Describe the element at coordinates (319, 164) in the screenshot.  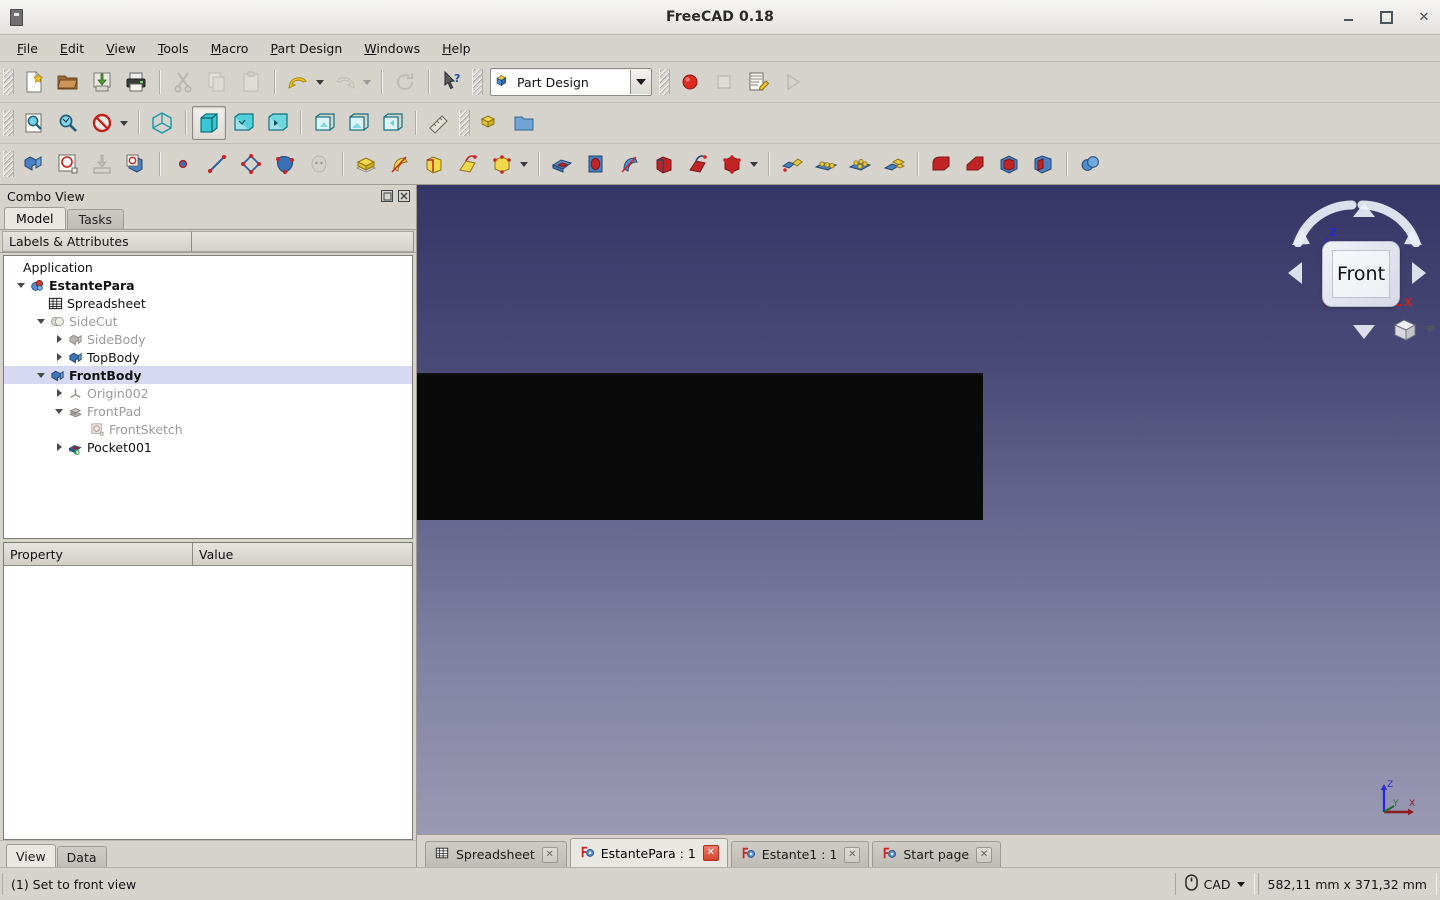
I see `sub-object-binder-button` at that location.